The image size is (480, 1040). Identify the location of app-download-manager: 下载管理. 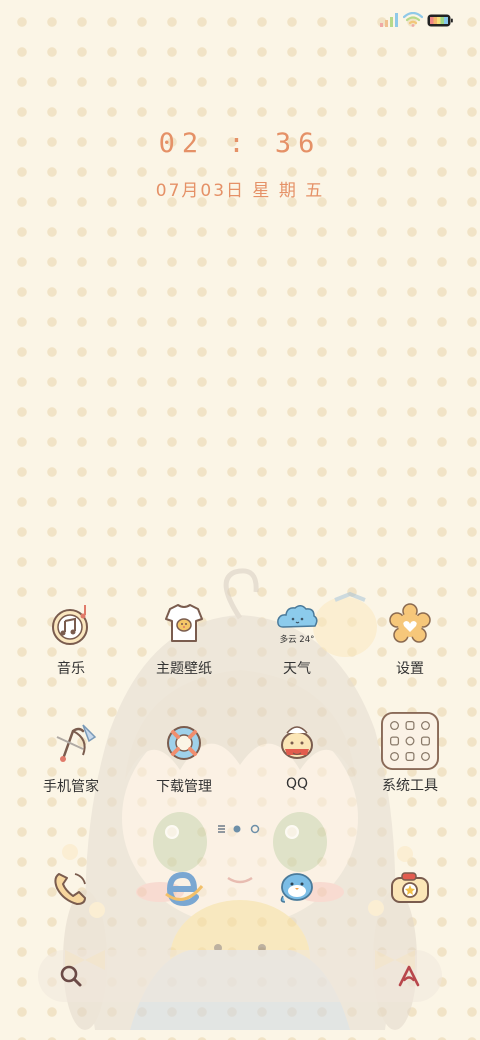
(184, 755).